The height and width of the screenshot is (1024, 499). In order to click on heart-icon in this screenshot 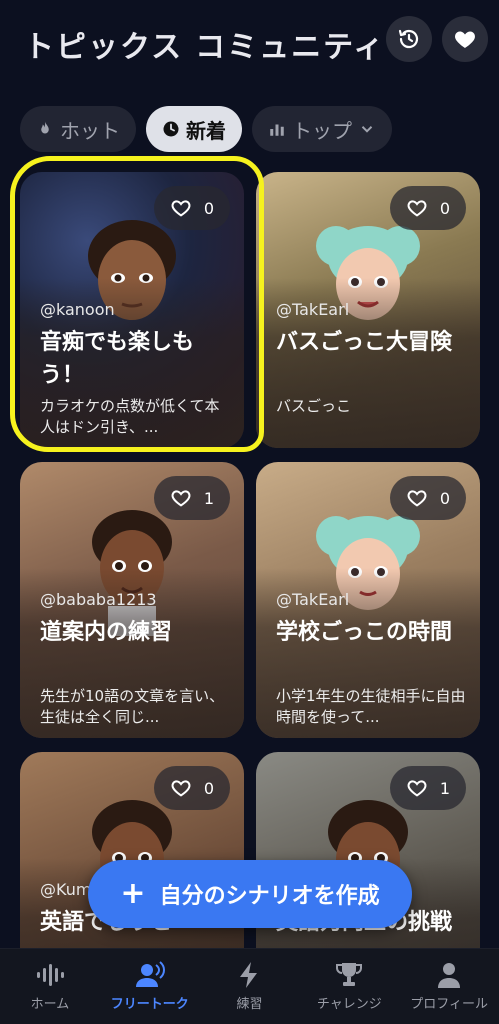, I will do `click(465, 39)`.